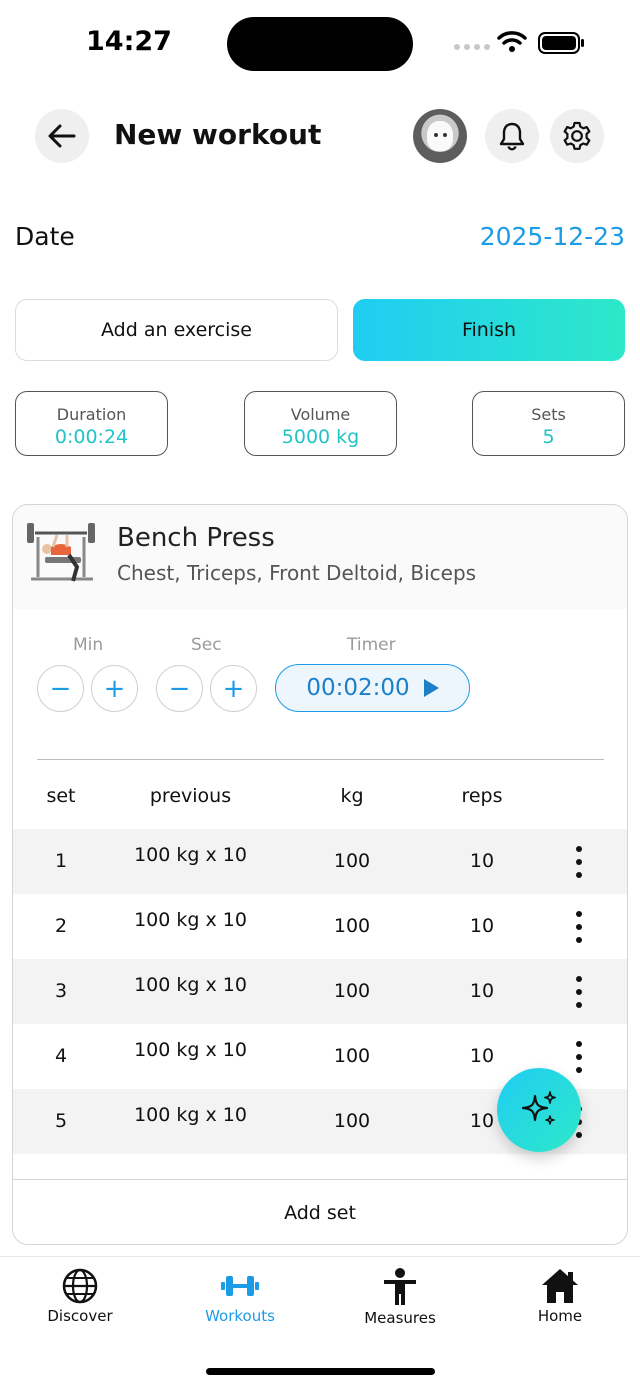  What do you see at coordinates (320, 437) in the screenshot?
I see `stat-value: 5000 kg` at bounding box center [320, 437].